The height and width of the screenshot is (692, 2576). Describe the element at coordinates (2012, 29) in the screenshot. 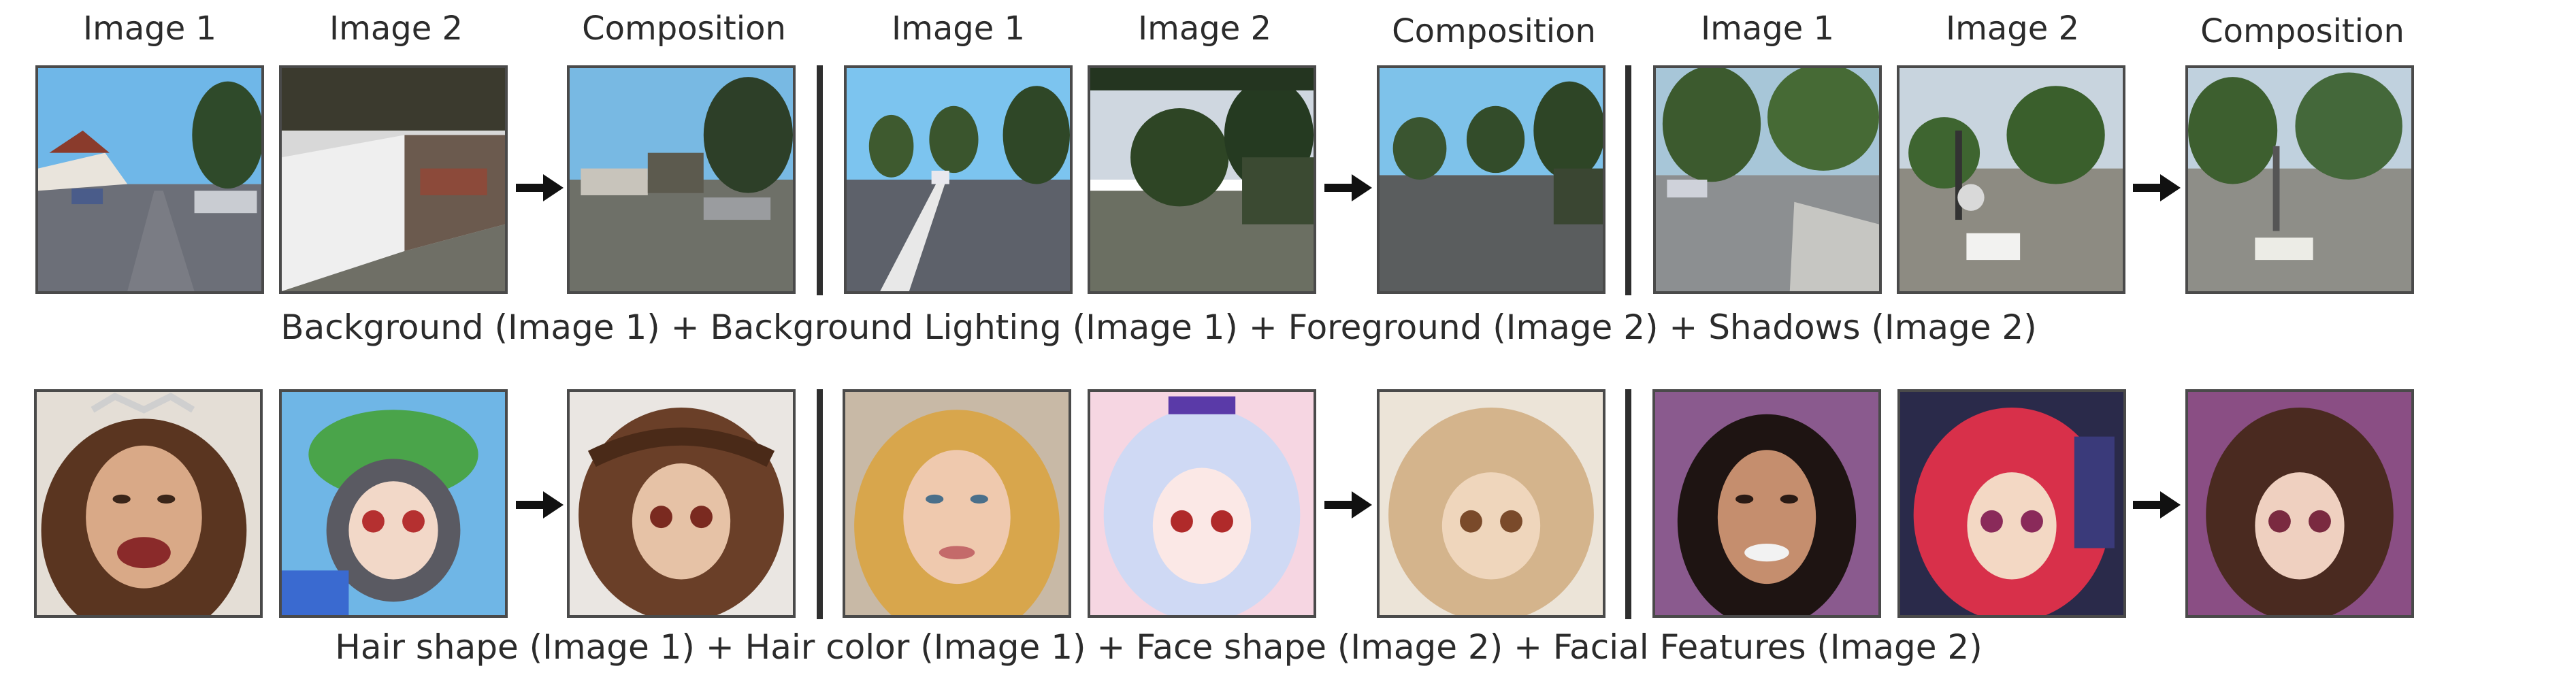

I see `header-g3-image2: Image 2` at that location.